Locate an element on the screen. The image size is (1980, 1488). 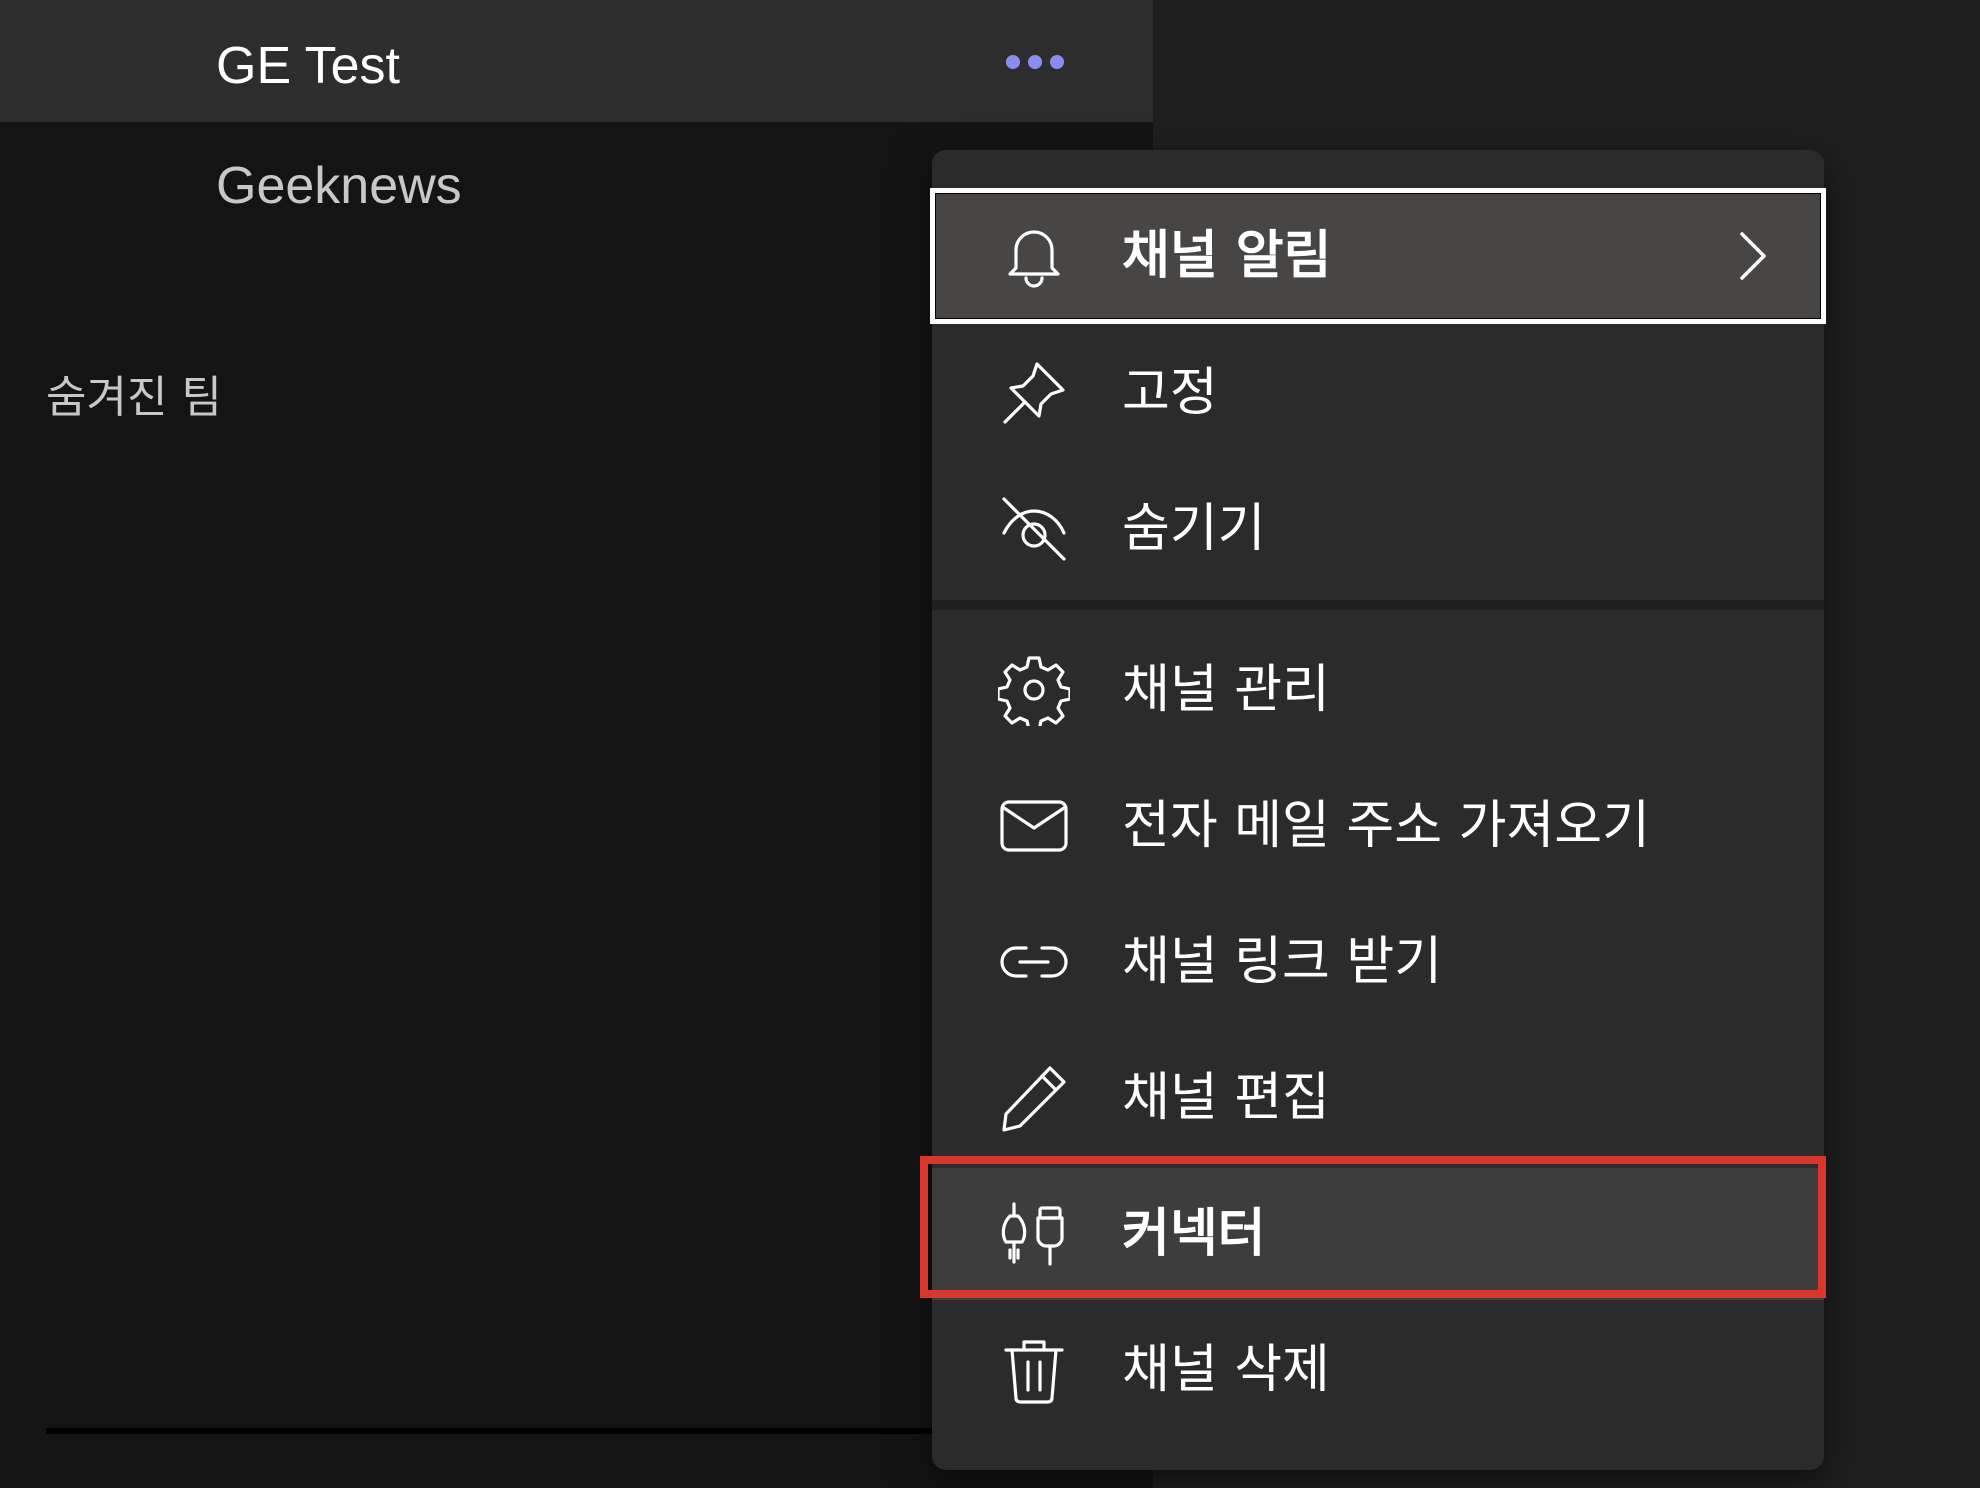
channel-item-geeknews: Geeknews is located at coordinates (339, 186).